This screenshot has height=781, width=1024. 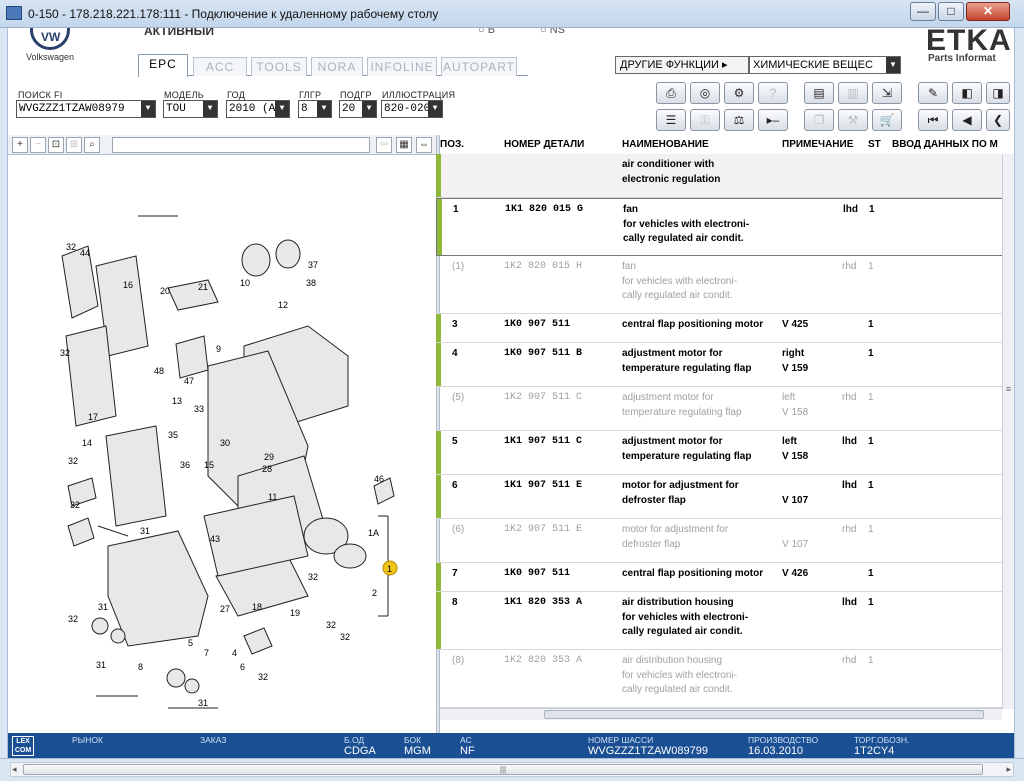 I want to click on minimize-button: —, so click(x=923, y=11).